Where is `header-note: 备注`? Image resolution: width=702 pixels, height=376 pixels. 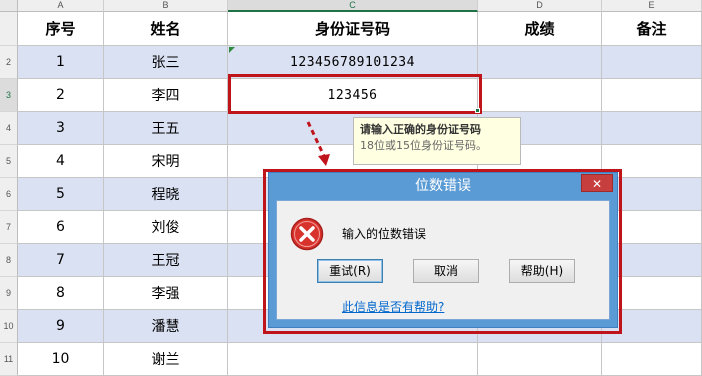
header-note: 备注 is located at coordinates (652, 29).